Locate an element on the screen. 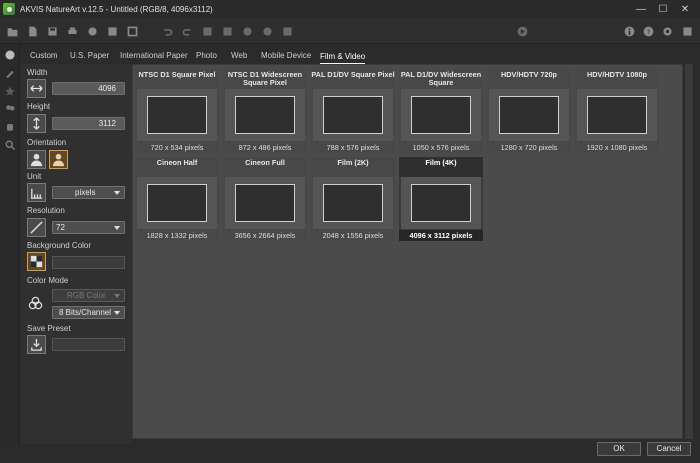 This screenshot has width=700, height=463. tab-web: Web is located at coordinates (239, 56).